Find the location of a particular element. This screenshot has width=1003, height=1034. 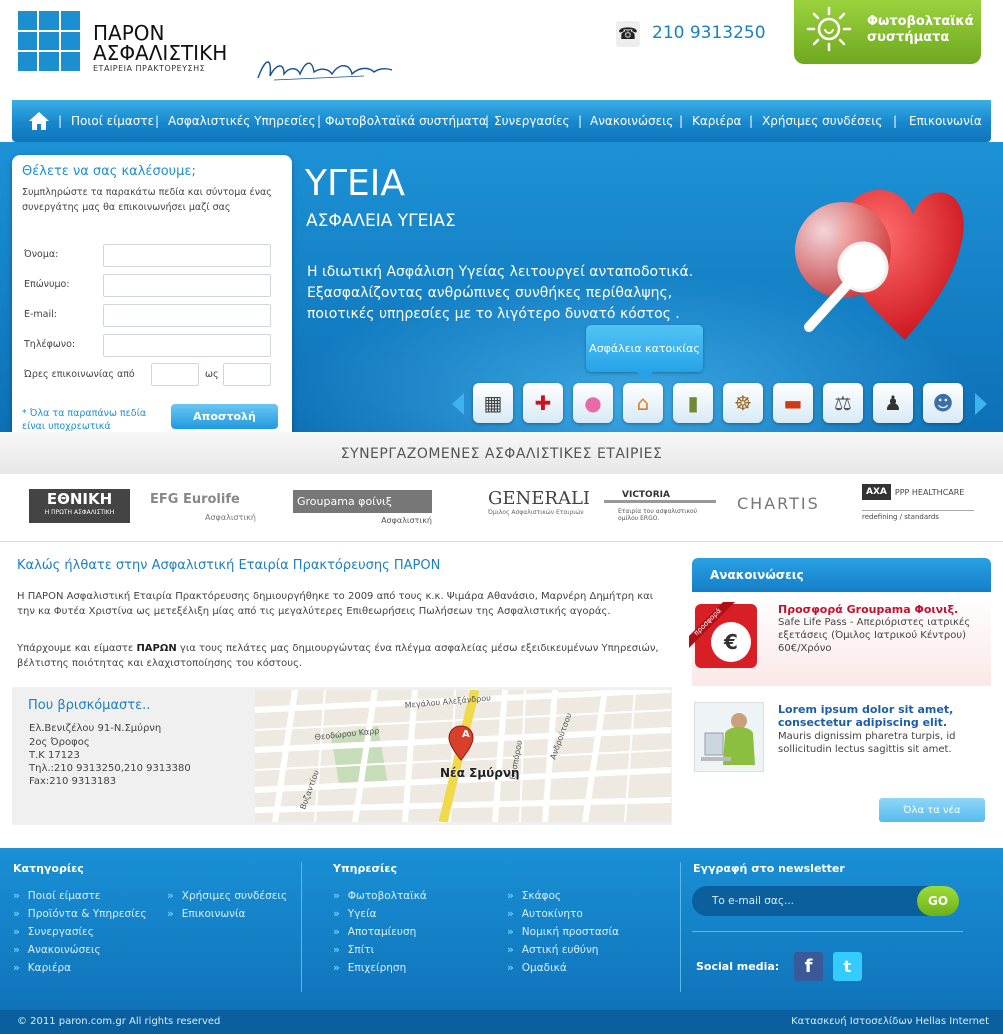

newsletter-title: Εγγραφή στο newsletter is located at coordinates (769, 868).